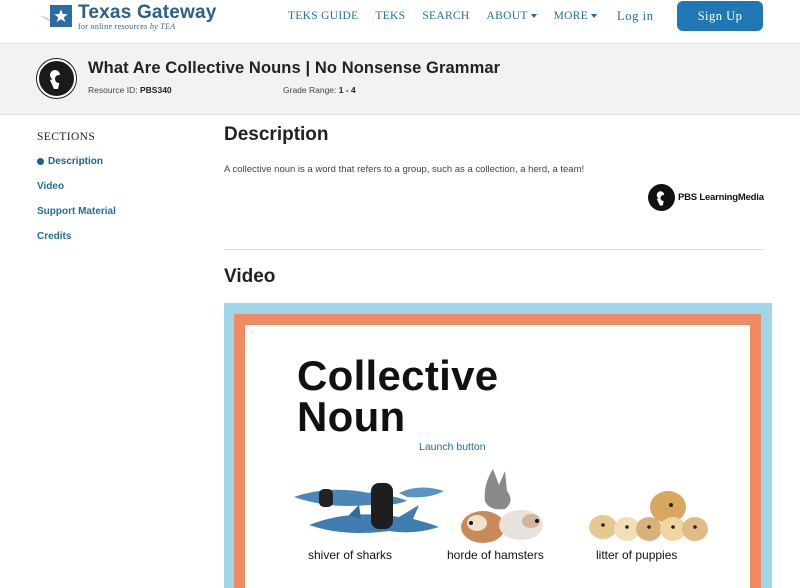  I want to click on nav-teks-guide: TEKS GUIDE, so click(323, 16).